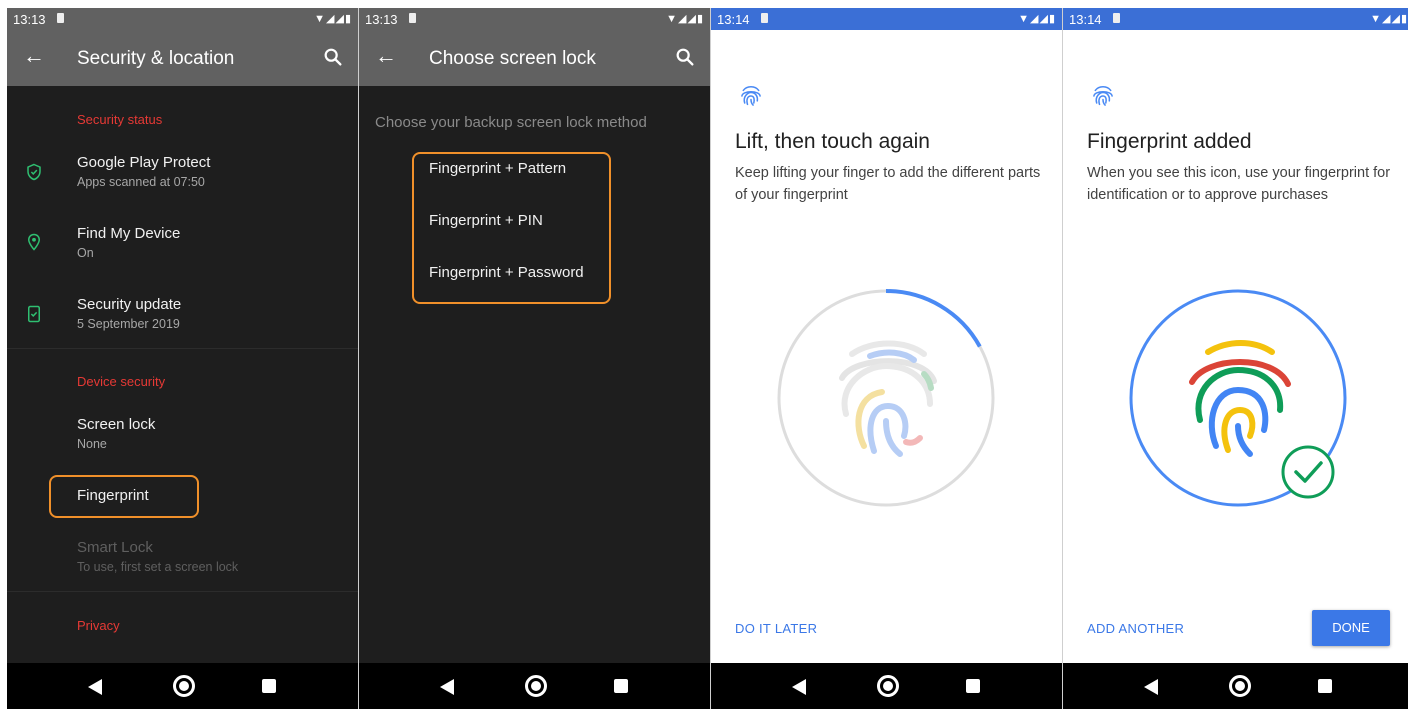 Image resolution: width=1408 pixels, height=709 pixels. Describe the element at coordinates (497, 168) in the screenshot. I see `option-fingerprint-pattern: Fingerprint + Pattern` at that location.